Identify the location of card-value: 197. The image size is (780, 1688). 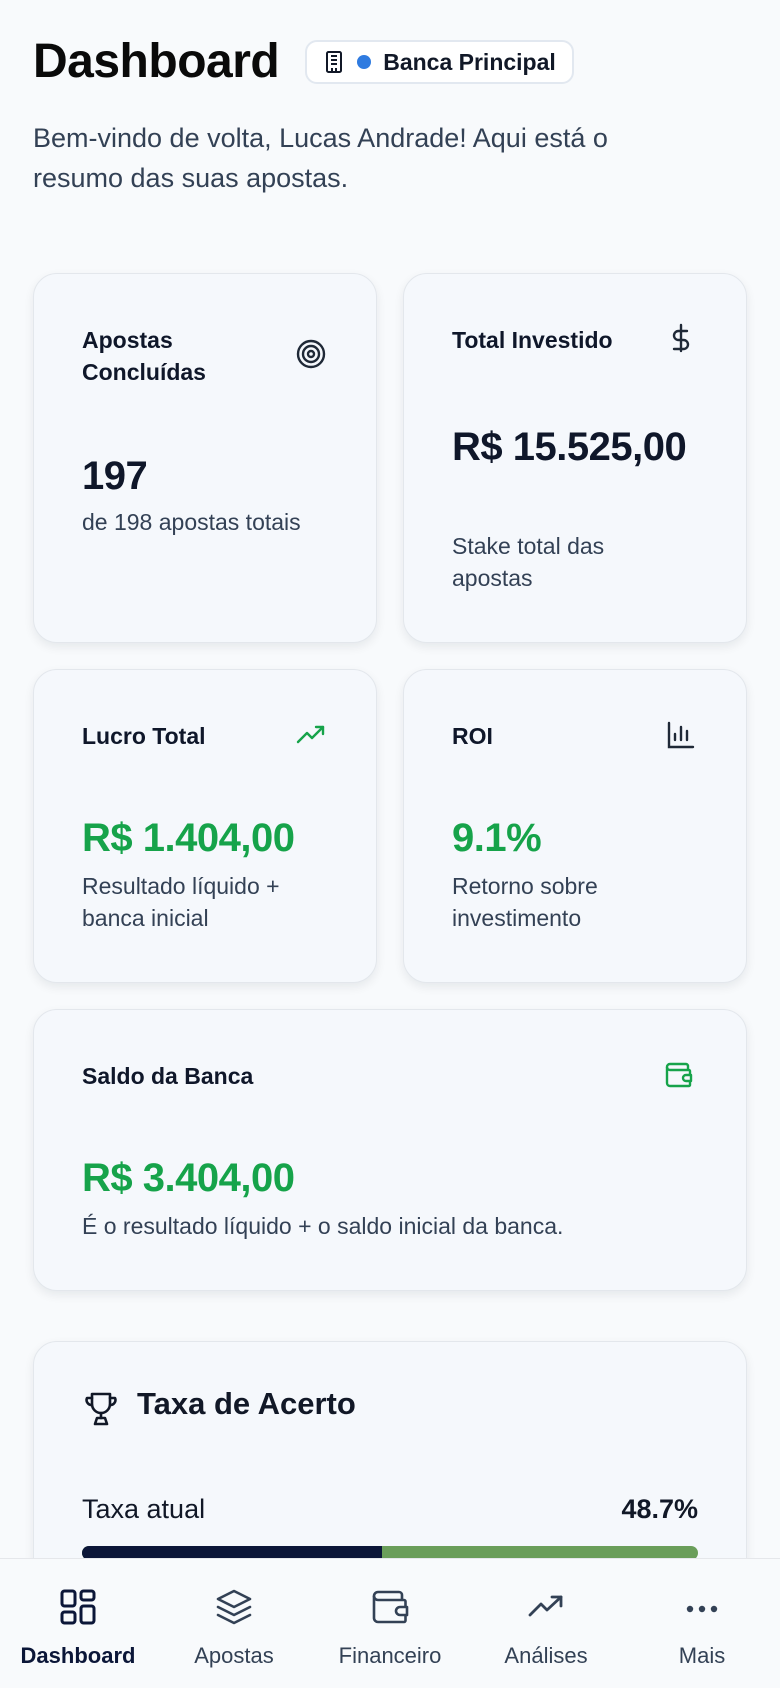
(115, 476).